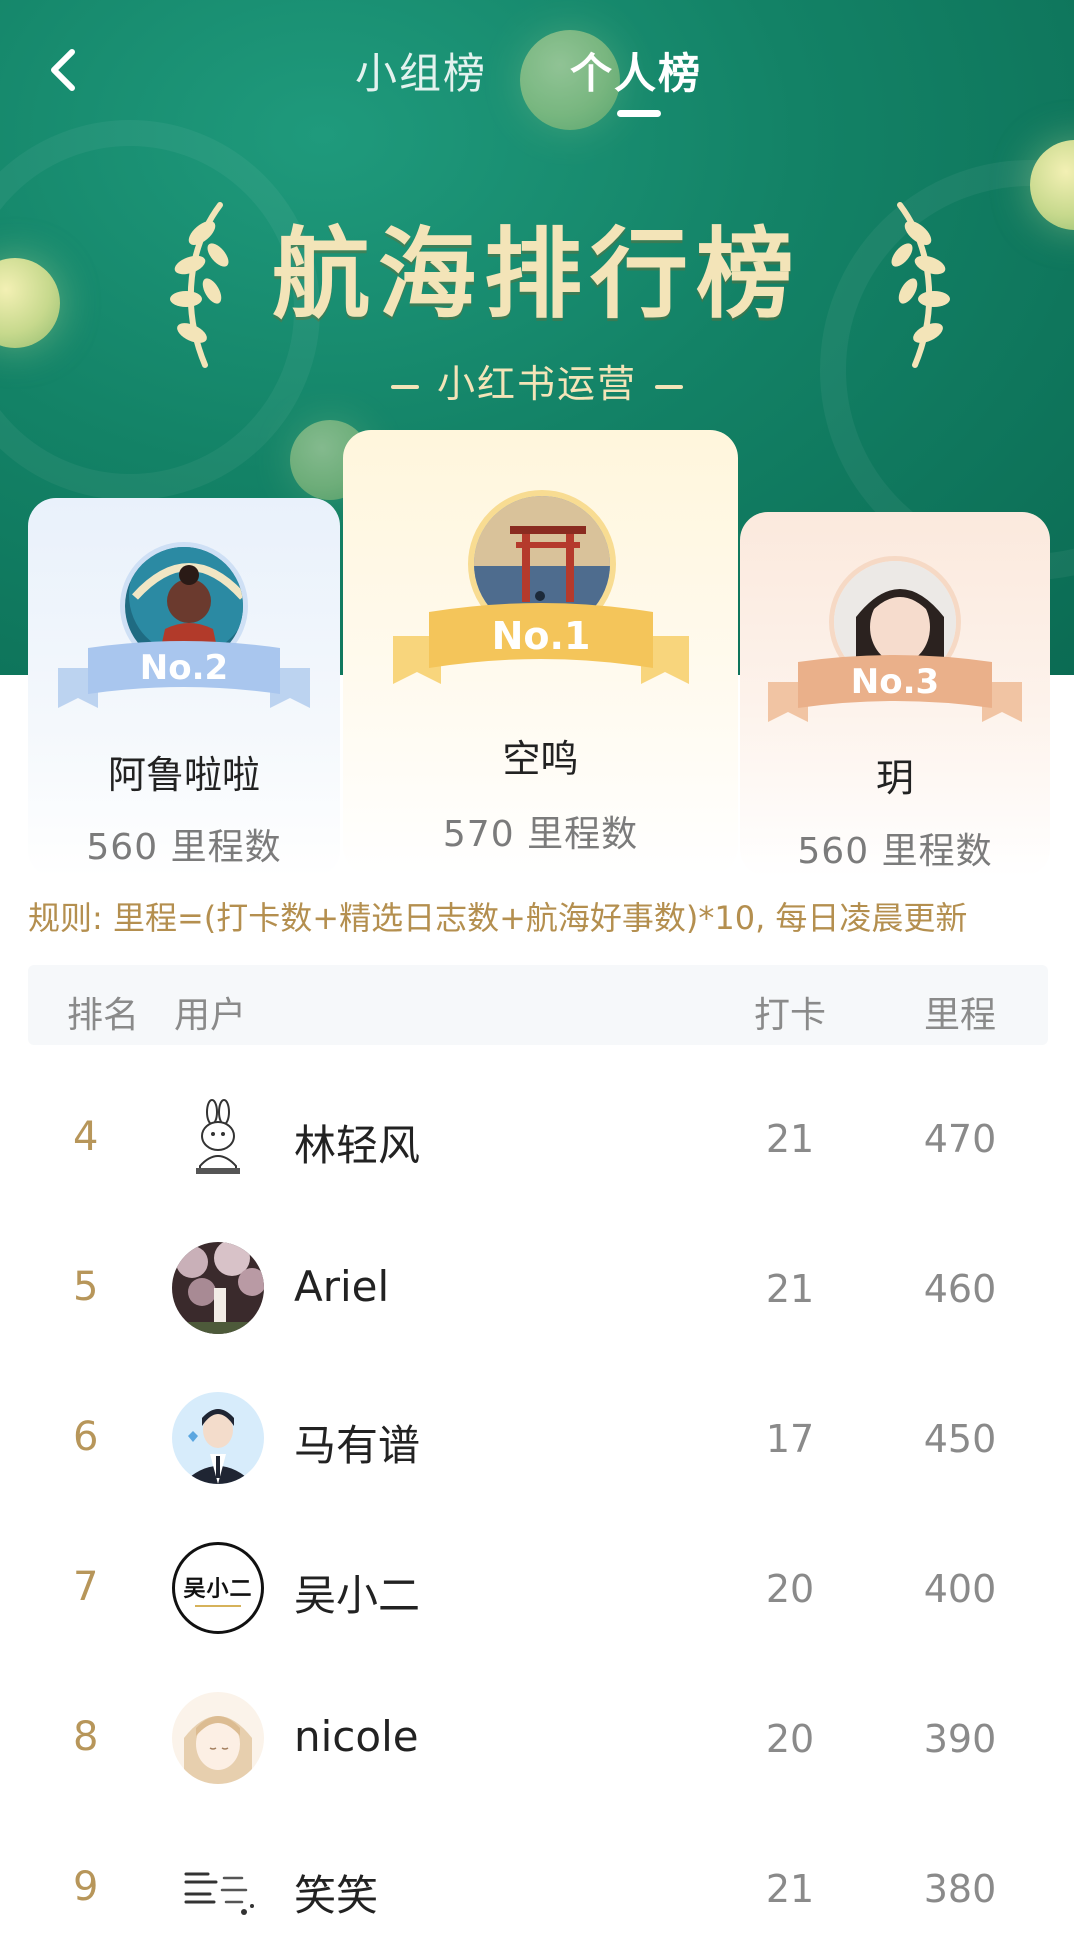 Image resolution: width=1074 pixels, height=1949 pixels. I want to click on row-rank: 9, so click(86, 1887).